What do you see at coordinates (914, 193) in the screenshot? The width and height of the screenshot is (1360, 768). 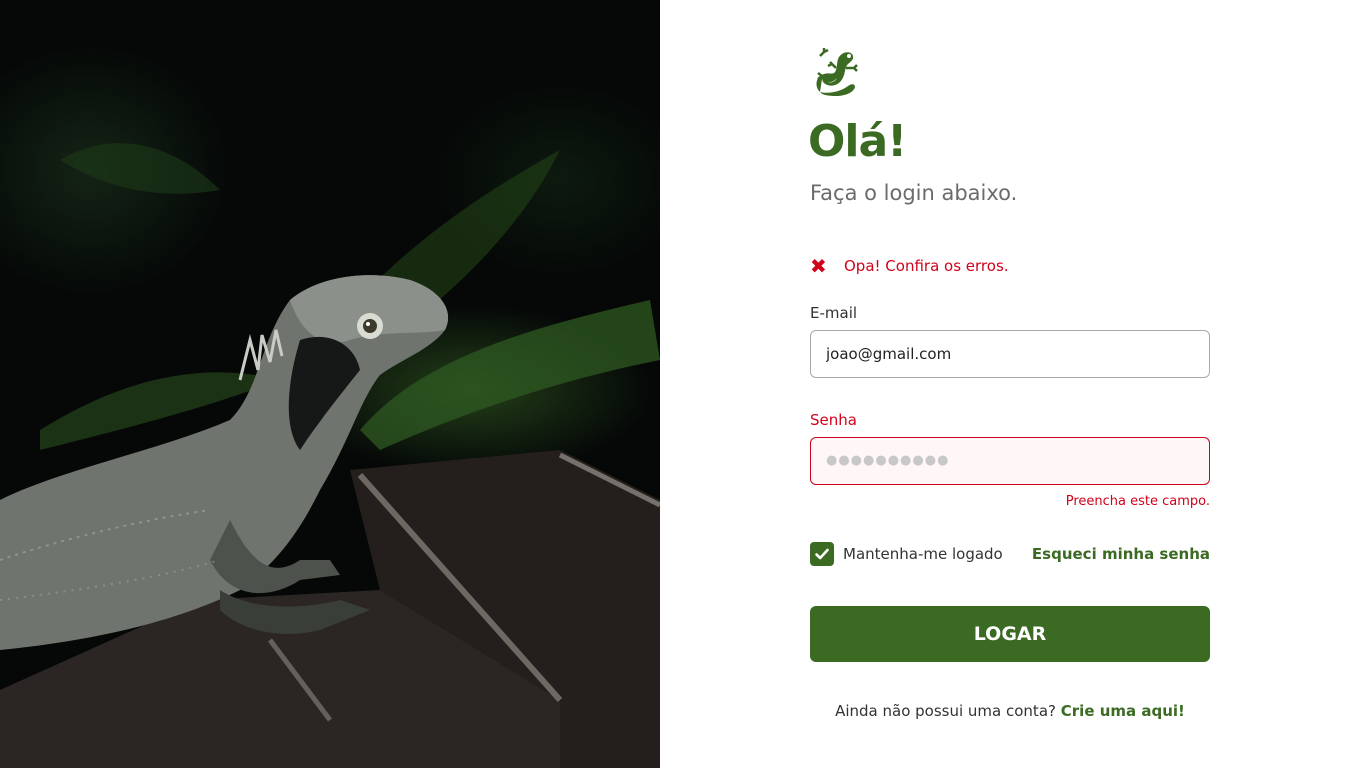 I see `page-subtitle: Faça o login abaixo.` at bounding box center [914, 193].